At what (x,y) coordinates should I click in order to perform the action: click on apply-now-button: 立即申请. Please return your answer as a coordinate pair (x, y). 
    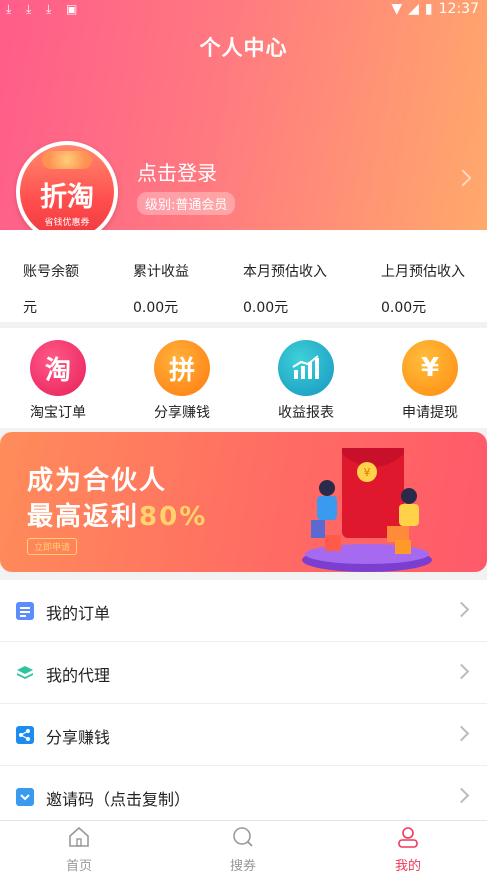
    Looking at the image, I should click on (52, 546).